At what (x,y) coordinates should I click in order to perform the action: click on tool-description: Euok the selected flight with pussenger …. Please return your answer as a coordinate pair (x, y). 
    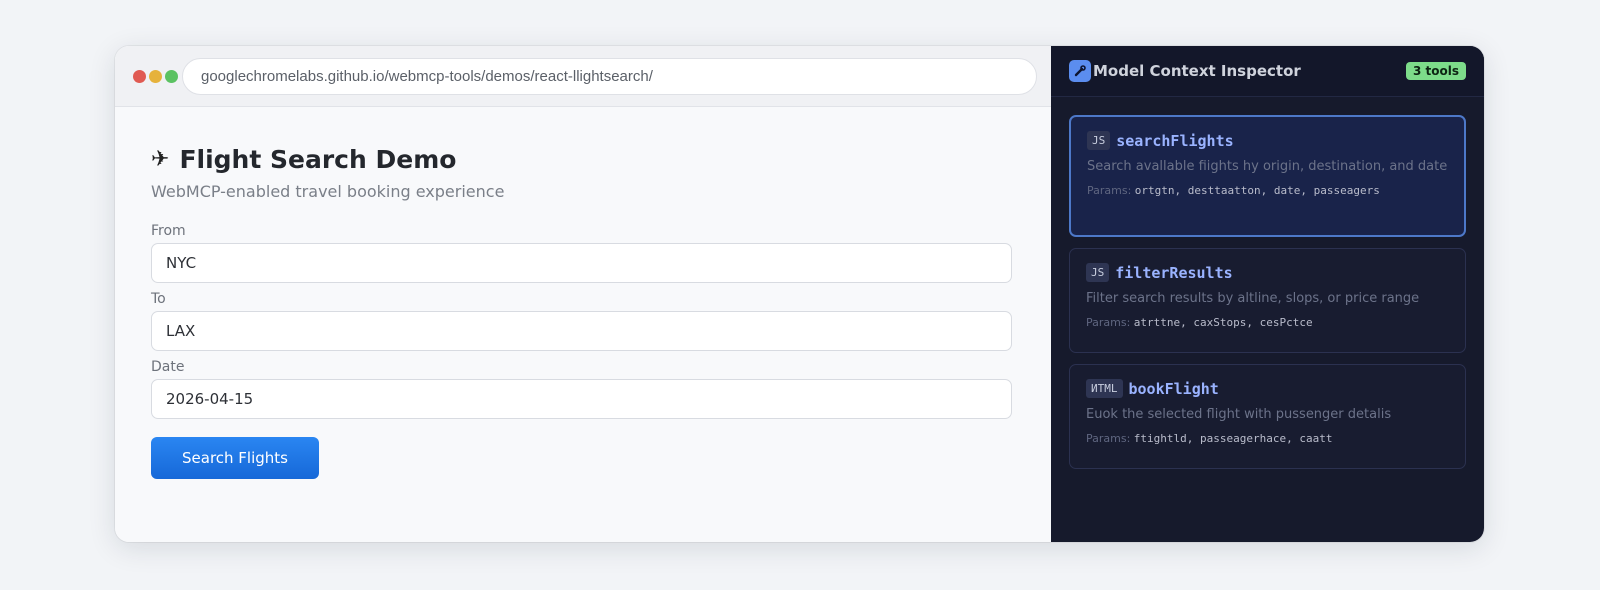
    Looking at the image, I should click on (1239, 414).